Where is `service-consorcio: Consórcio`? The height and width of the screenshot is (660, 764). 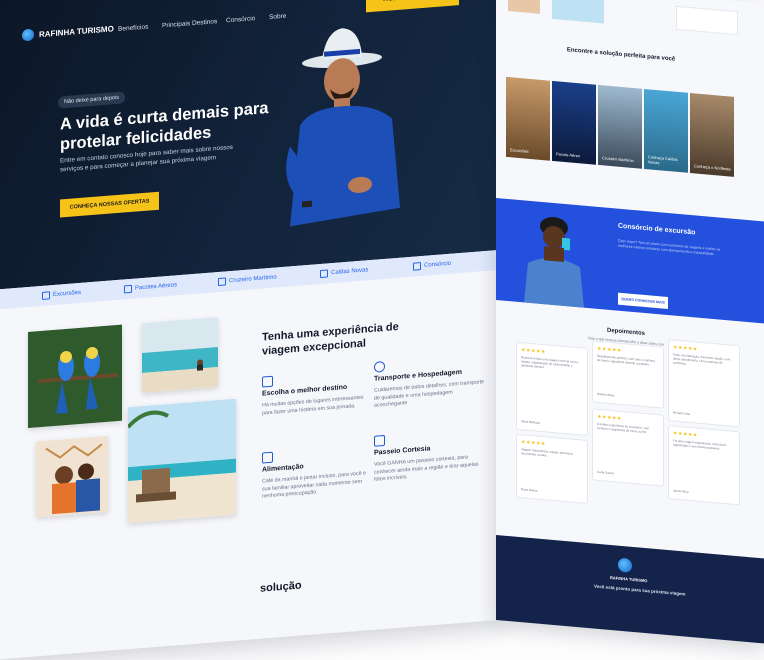
service-consorcio: Consórcio is located at coordinates (432, 265).